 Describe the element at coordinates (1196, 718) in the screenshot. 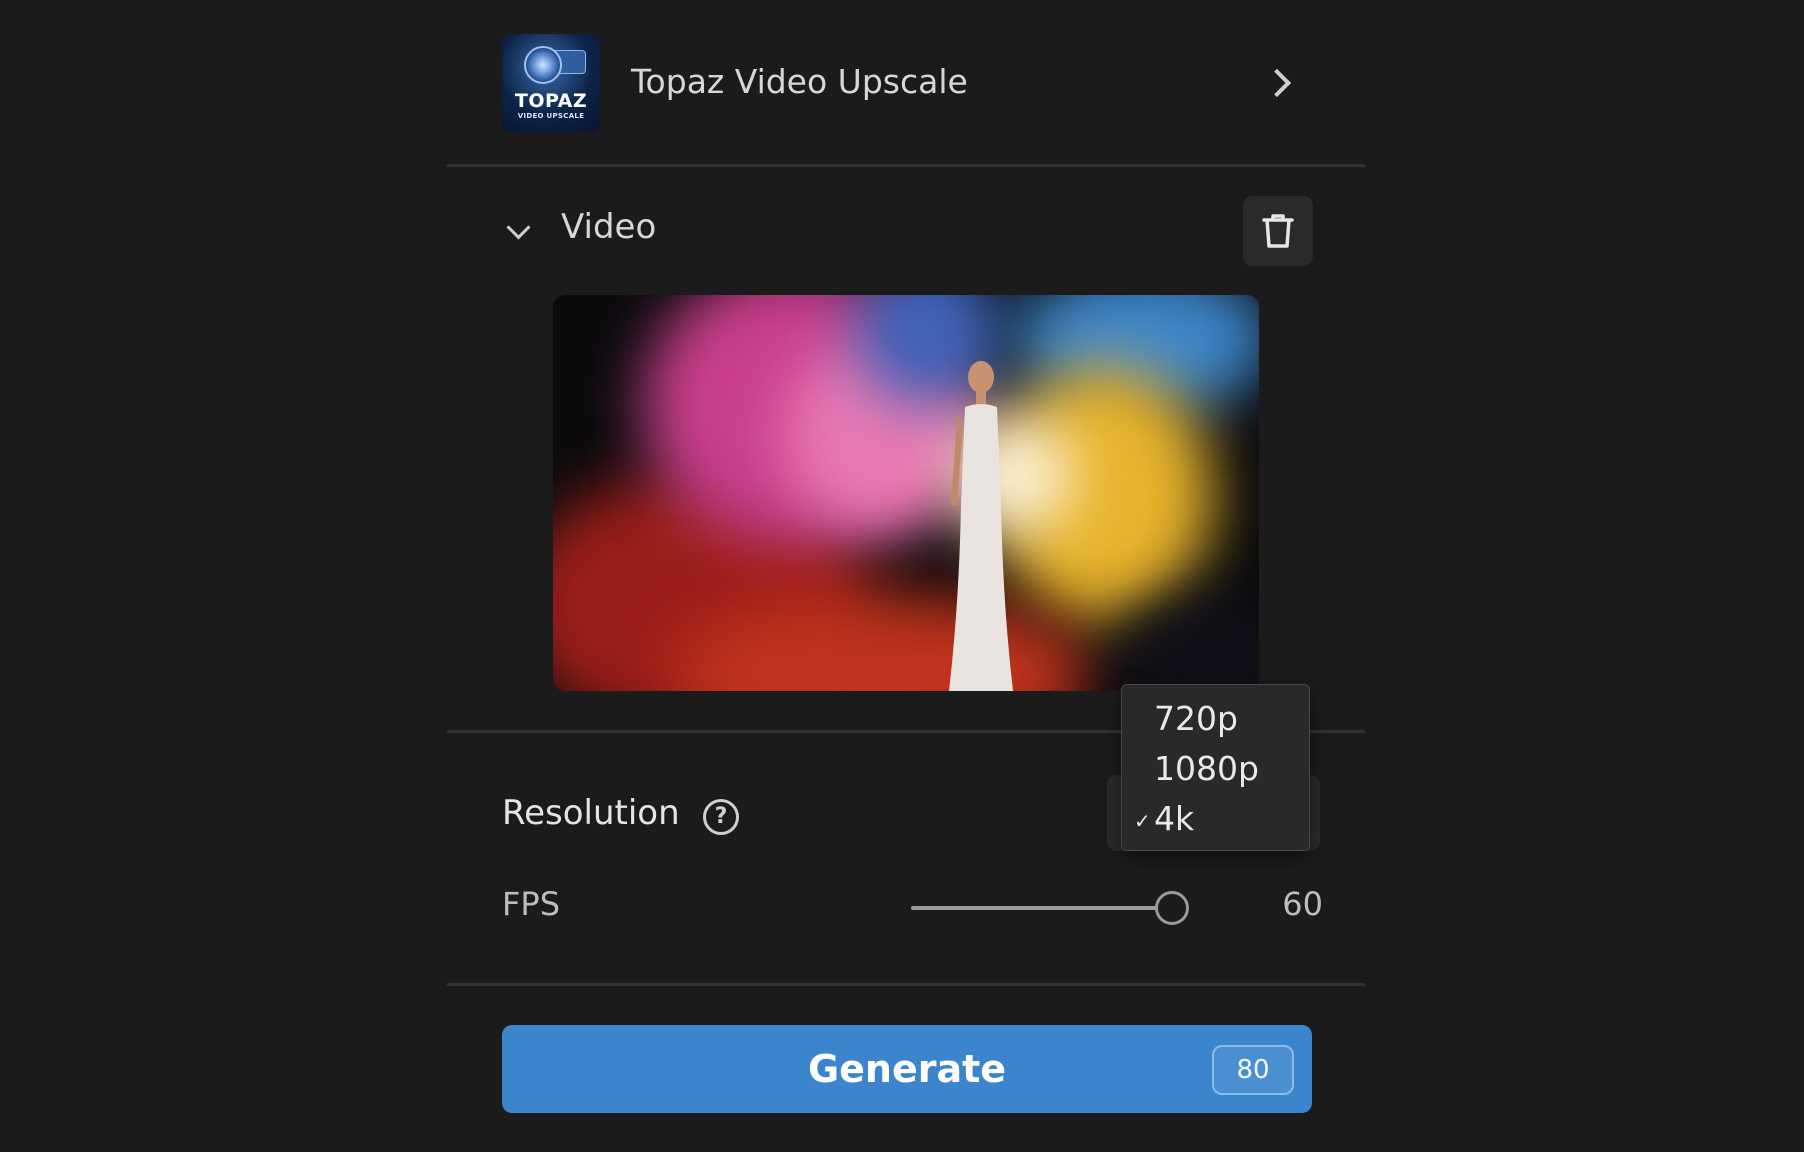

I see `option-720p: 720p` at that location.